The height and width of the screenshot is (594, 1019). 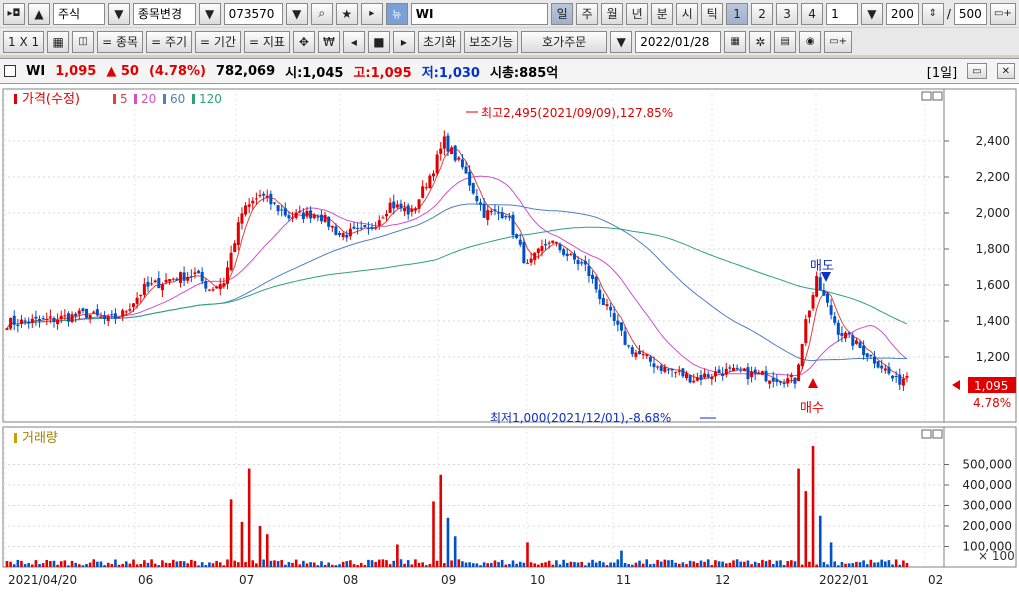 I want to click on layout-button: 1 X 1, so click(x=24, y=41).